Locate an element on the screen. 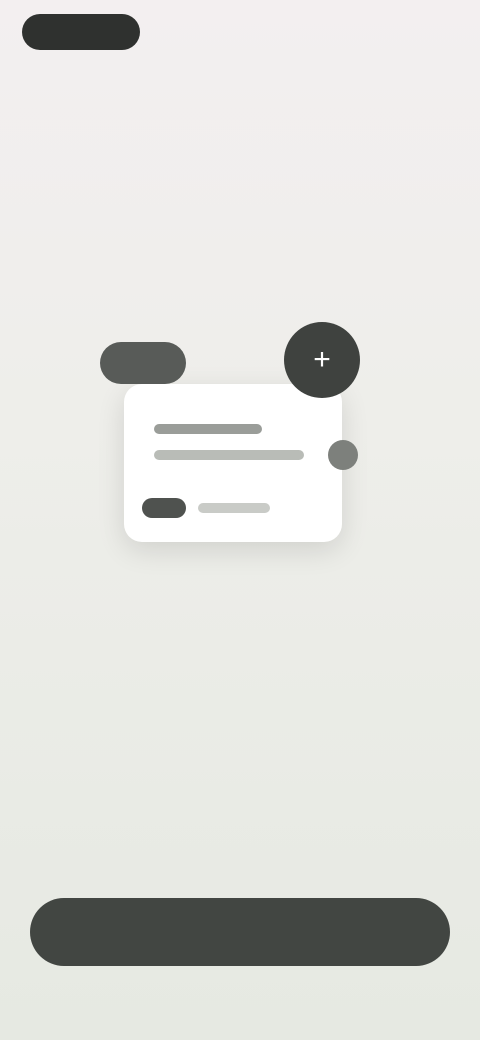  hero-illustration: + is located at coordinates (230, 436).